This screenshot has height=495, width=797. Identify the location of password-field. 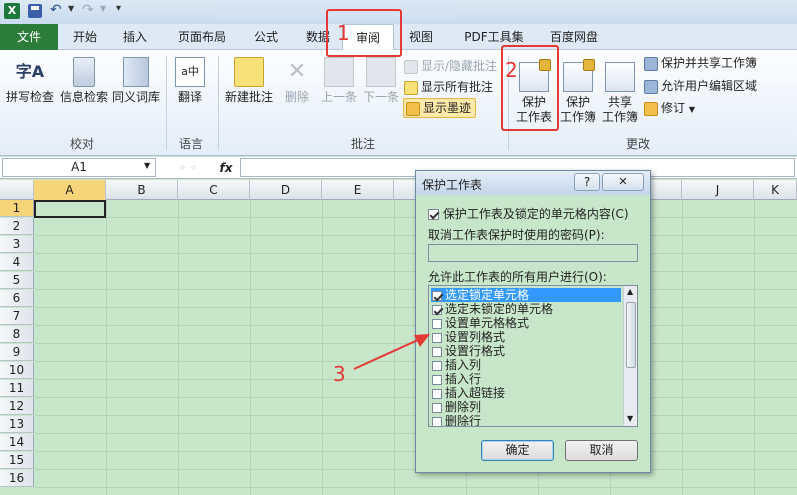
(533, 253).